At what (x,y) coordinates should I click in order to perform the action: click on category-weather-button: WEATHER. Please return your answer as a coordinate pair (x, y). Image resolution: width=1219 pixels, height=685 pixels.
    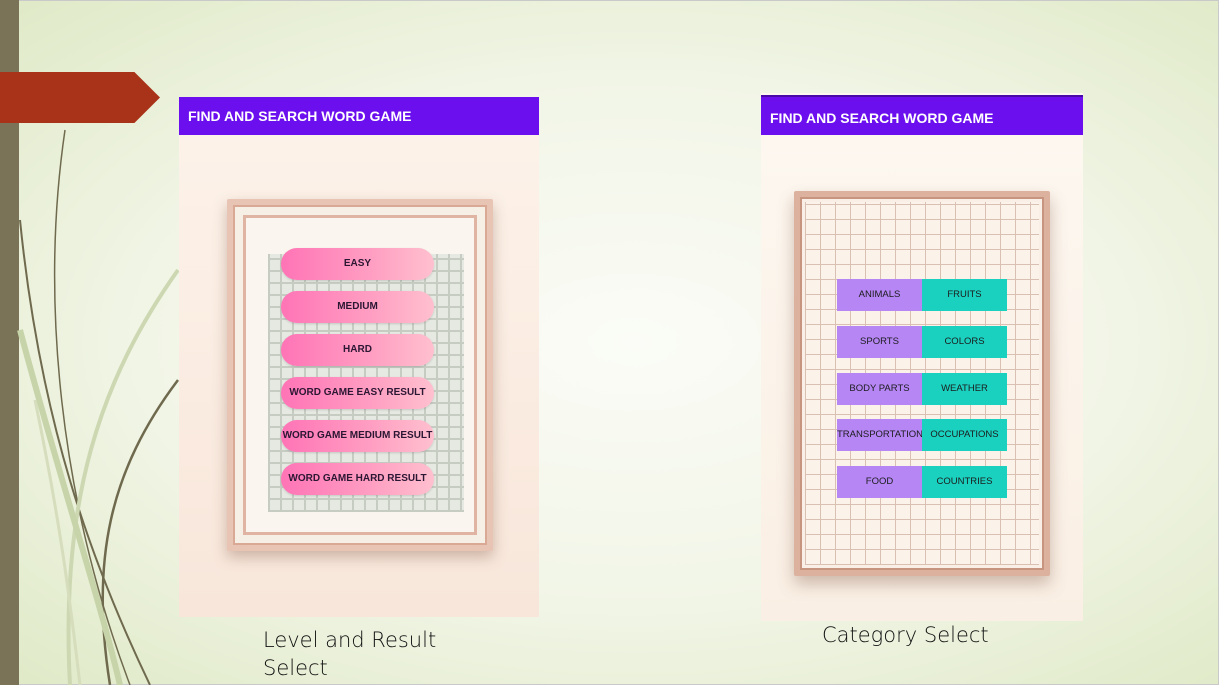
    Looking at the image, I should click on (964, 389).